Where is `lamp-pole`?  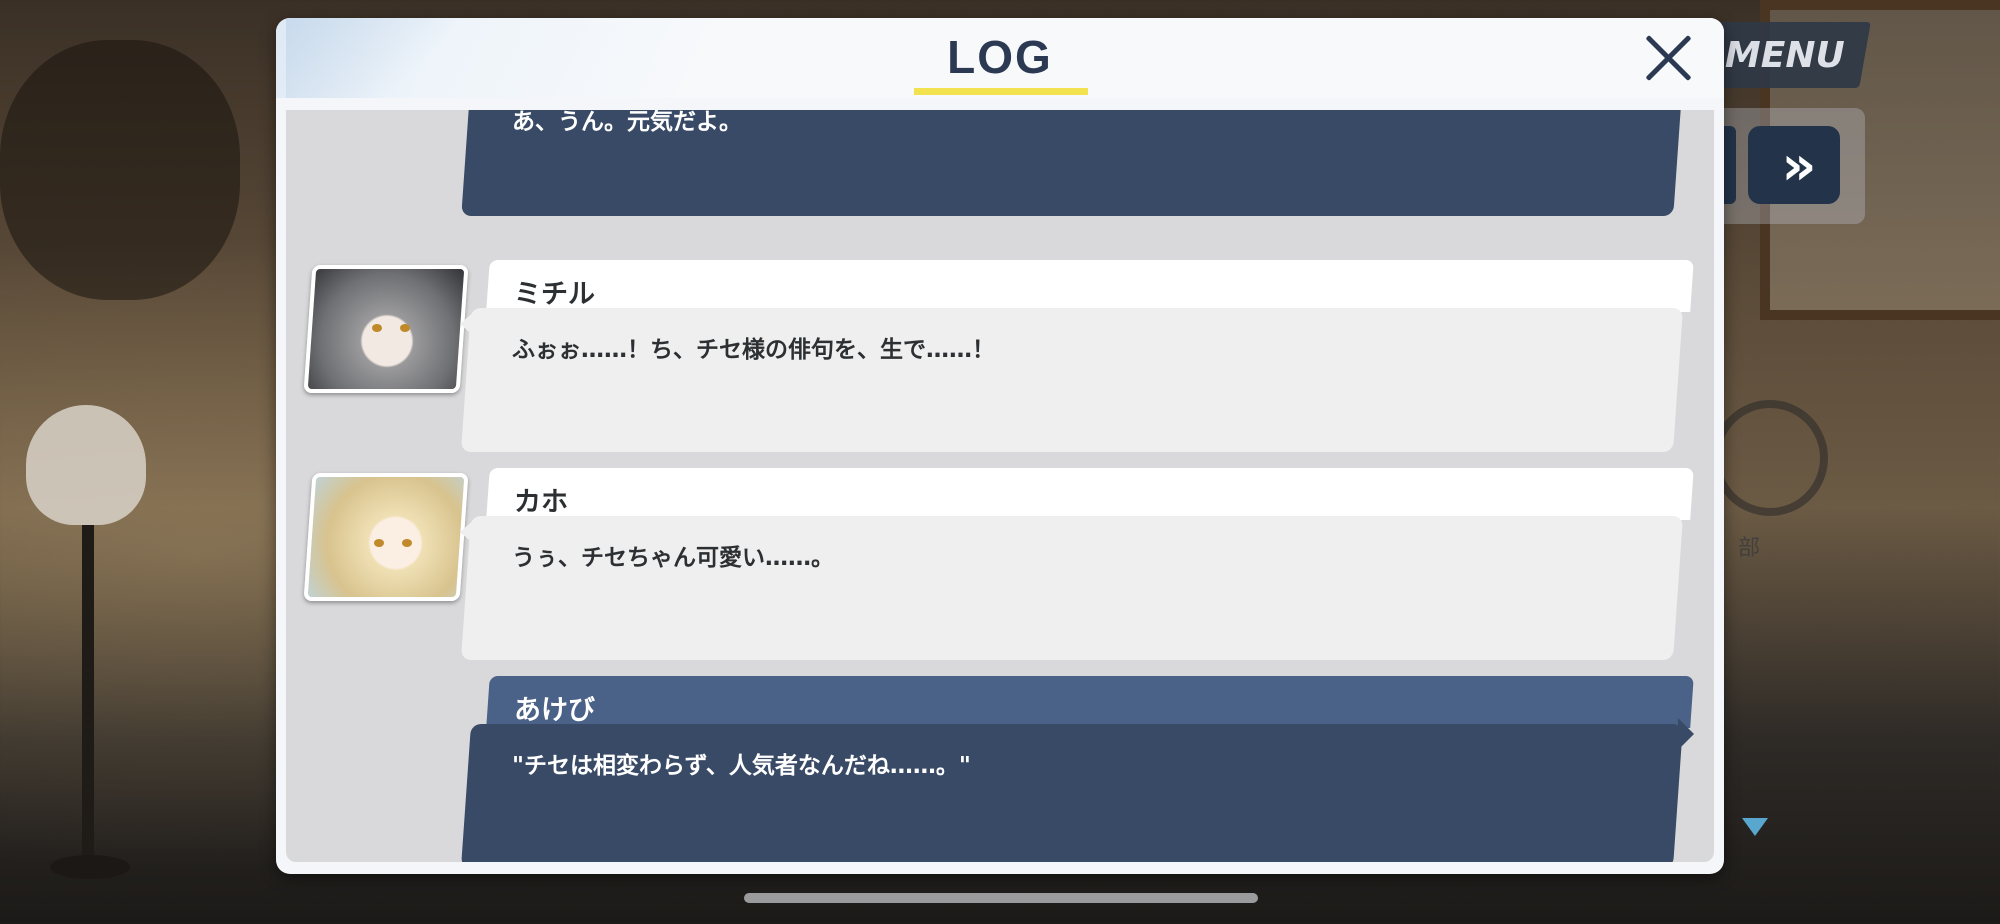 lamp-pole is located at coordinates (88, 695).